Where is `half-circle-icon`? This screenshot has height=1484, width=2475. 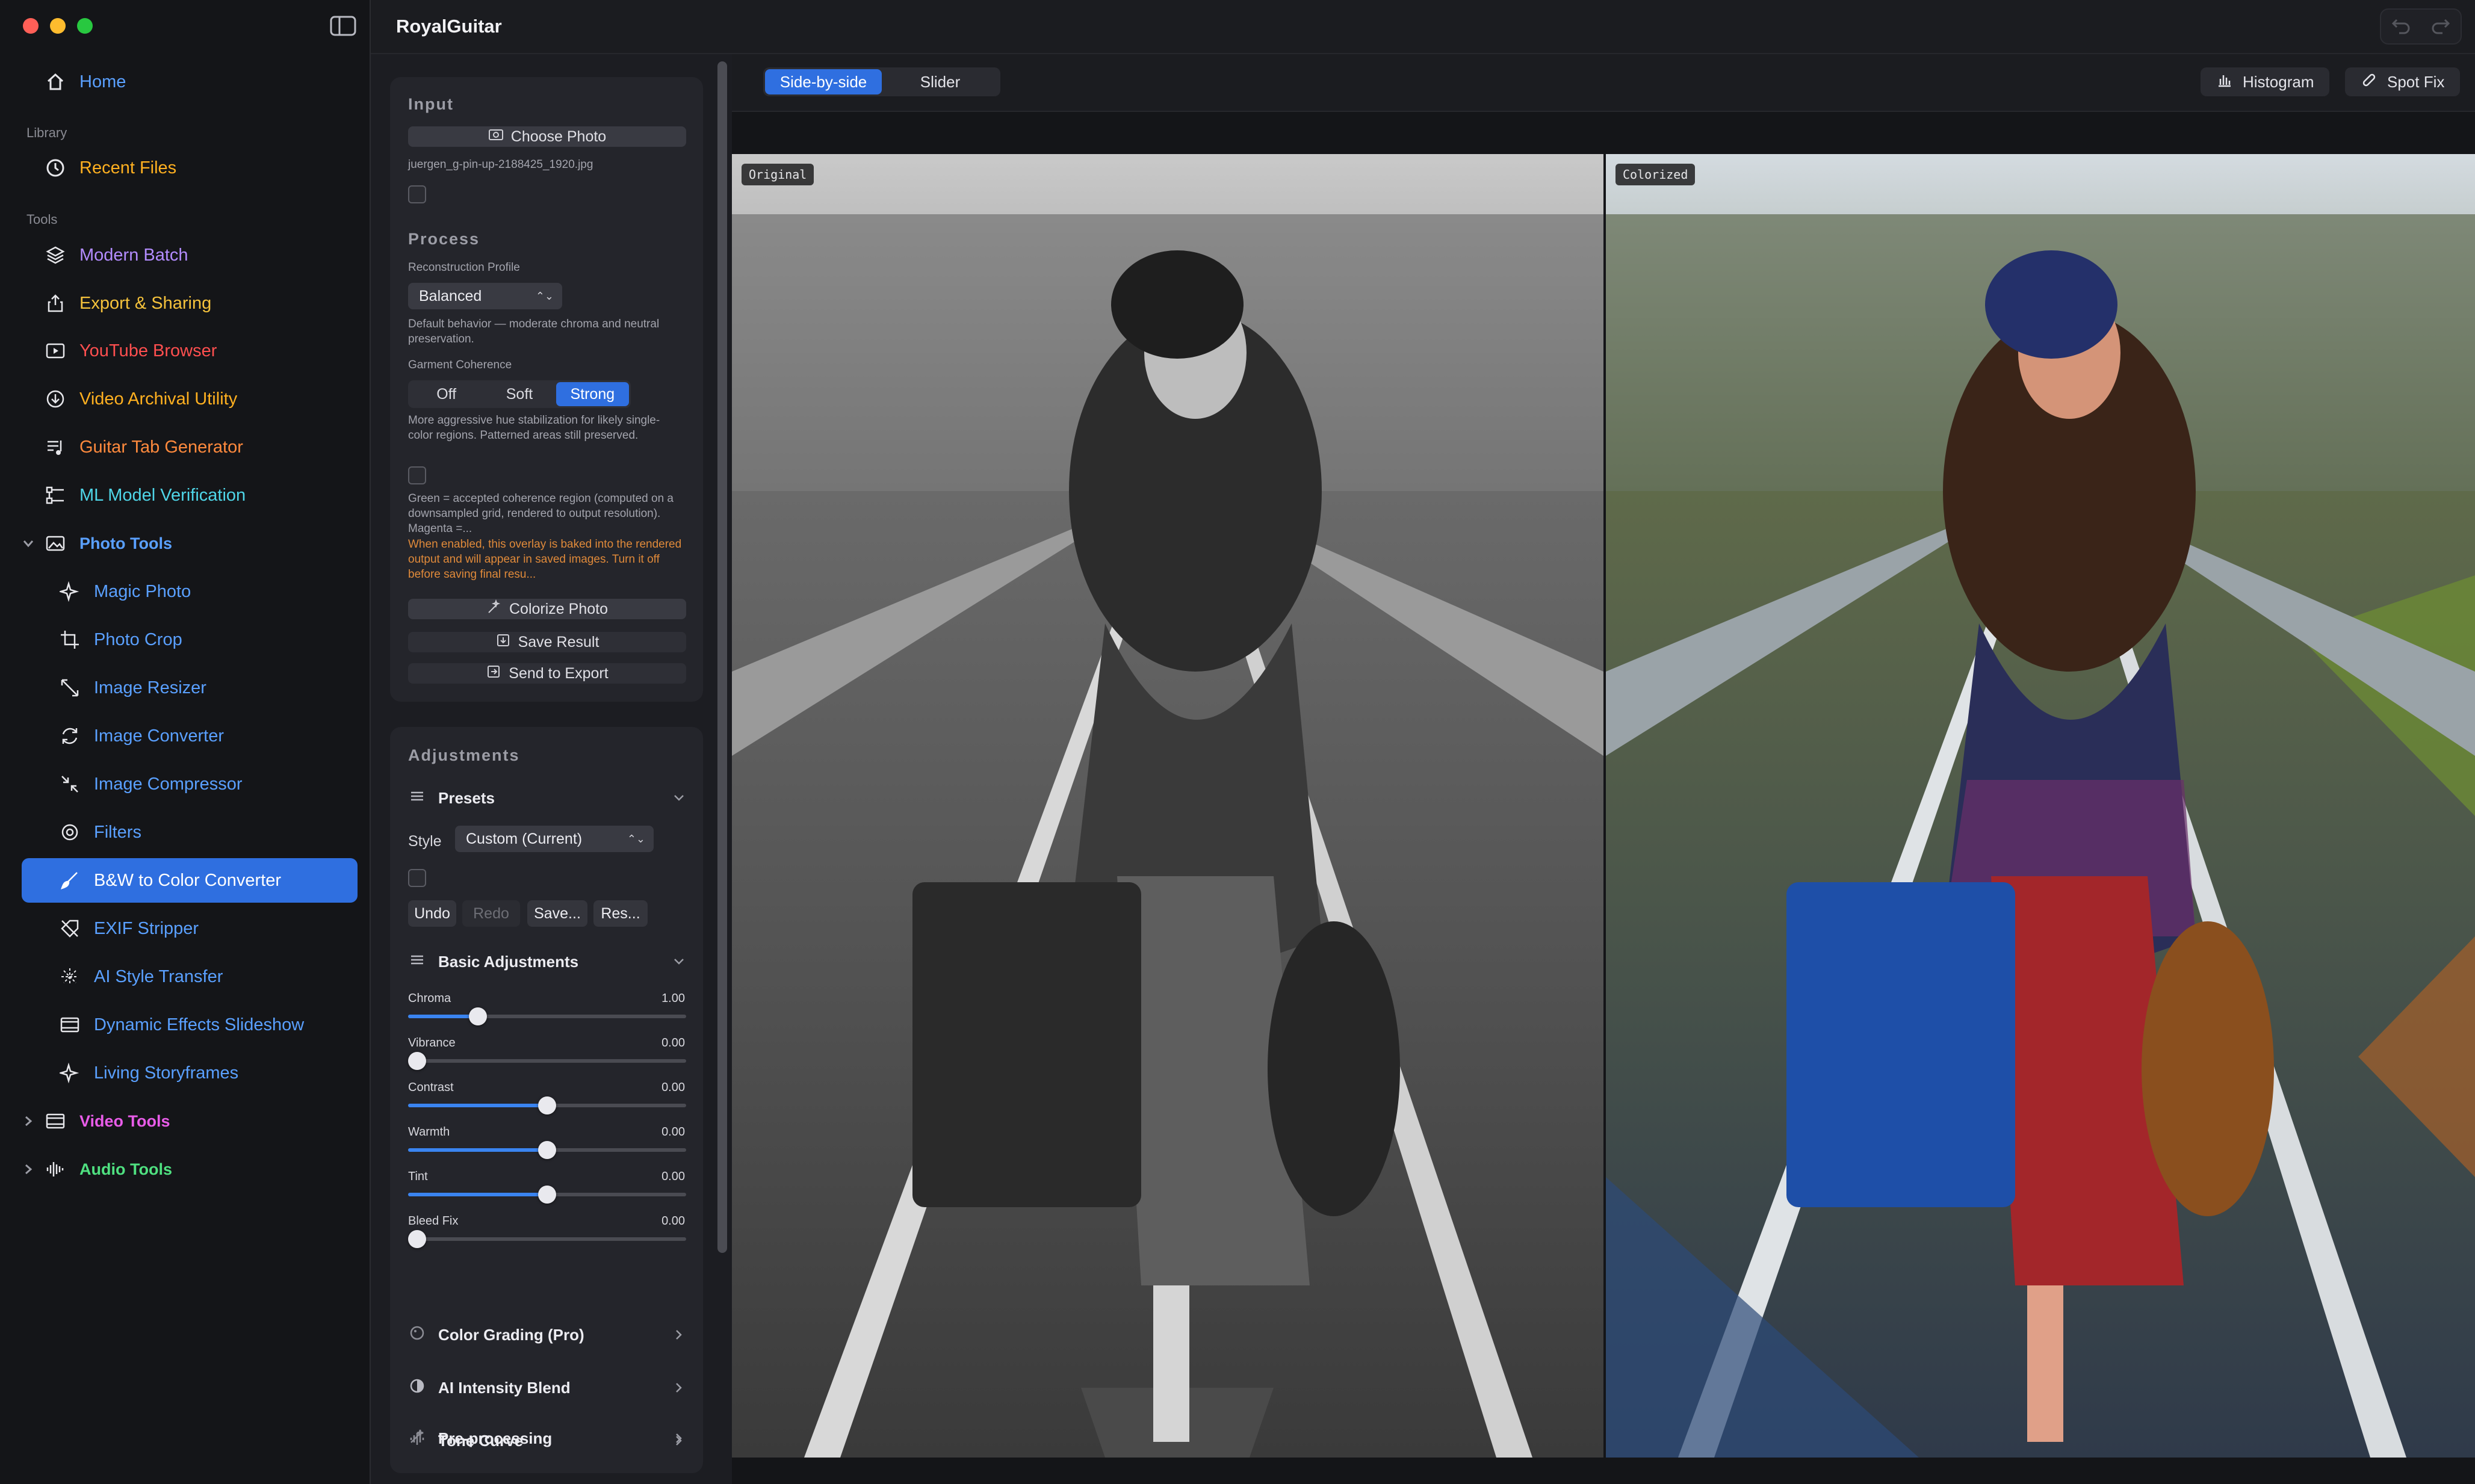
half-circle-icon is located at coordinates (417, 1388).